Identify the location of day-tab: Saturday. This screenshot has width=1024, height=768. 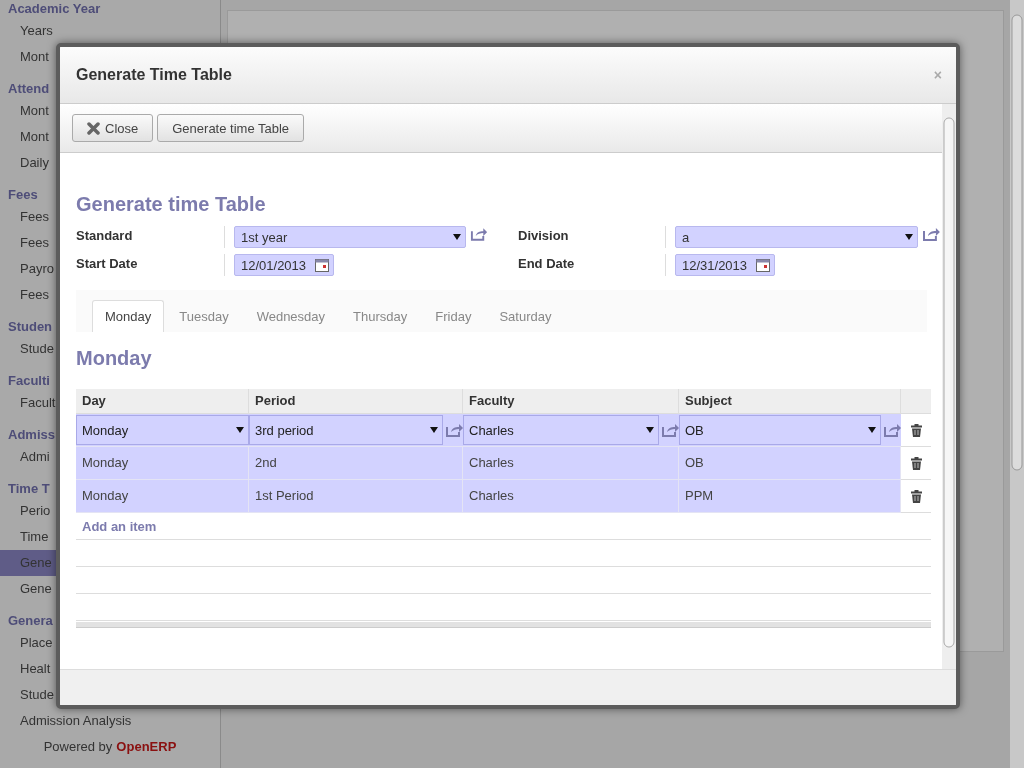
(525, 316).